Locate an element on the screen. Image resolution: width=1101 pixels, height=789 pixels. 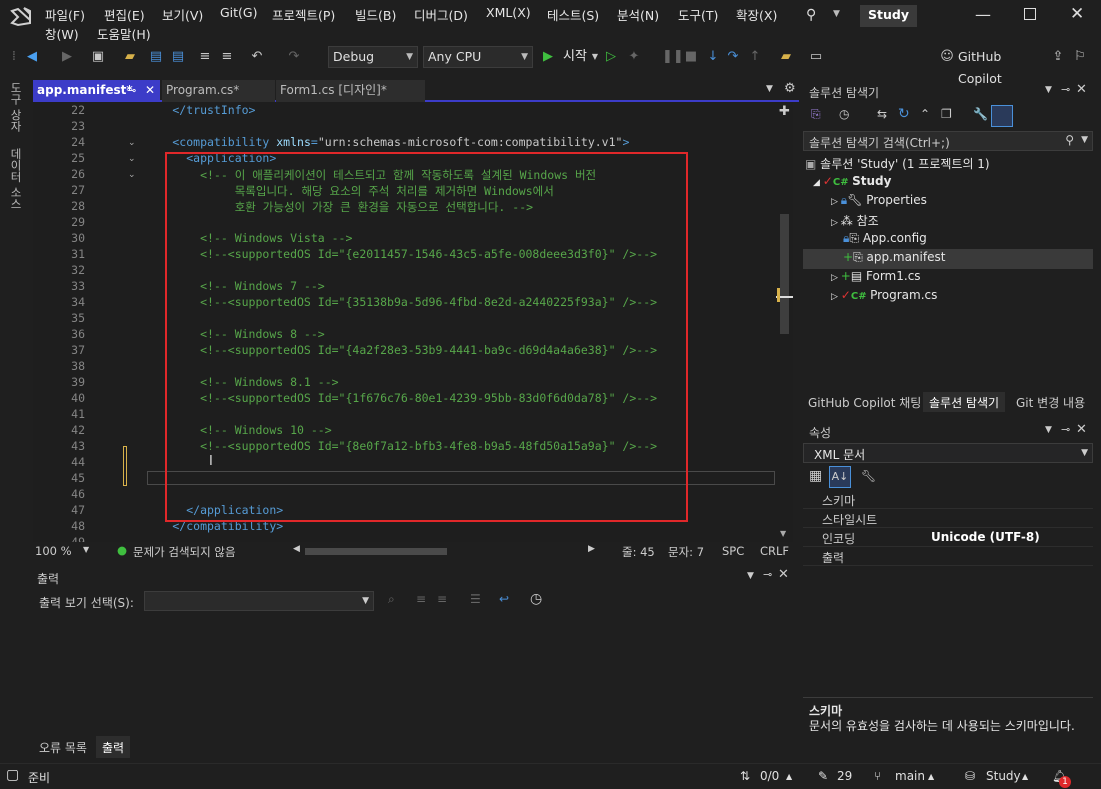
menu-analyze: 분석(N) is located at coordinates (638, 14).